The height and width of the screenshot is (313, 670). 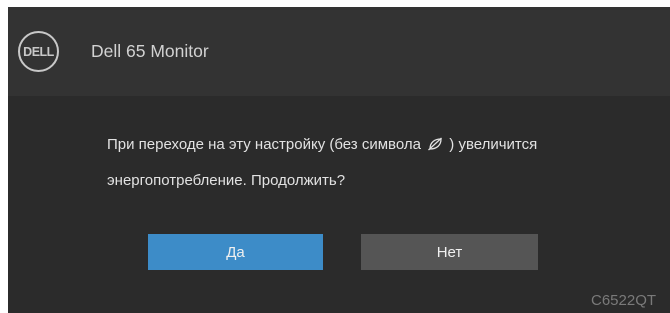 I want to click on message-line-2: энергопотребление. Продолжить?, so click(x=226, y=180).